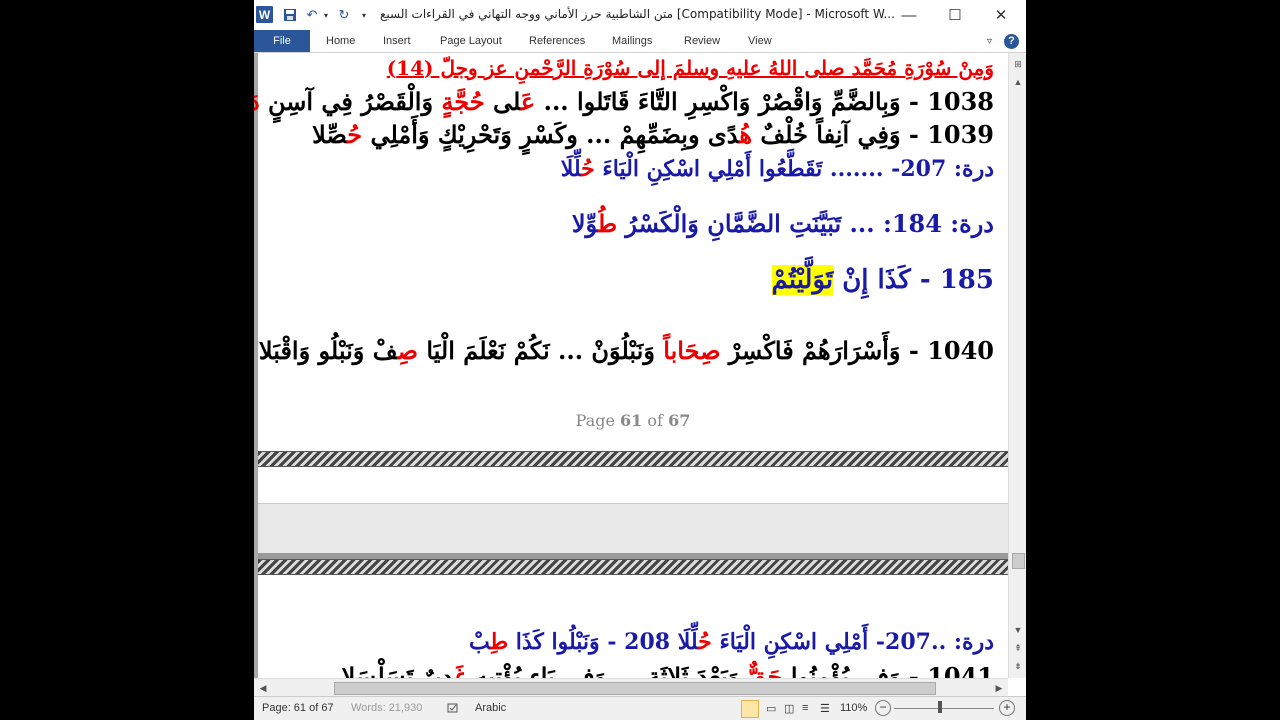 The width and height of the screenshot is (1280, 720). Describe the element at coordinates (999, 688) in the screenshot. I see `scroll-right-icon: ▶` at that location.